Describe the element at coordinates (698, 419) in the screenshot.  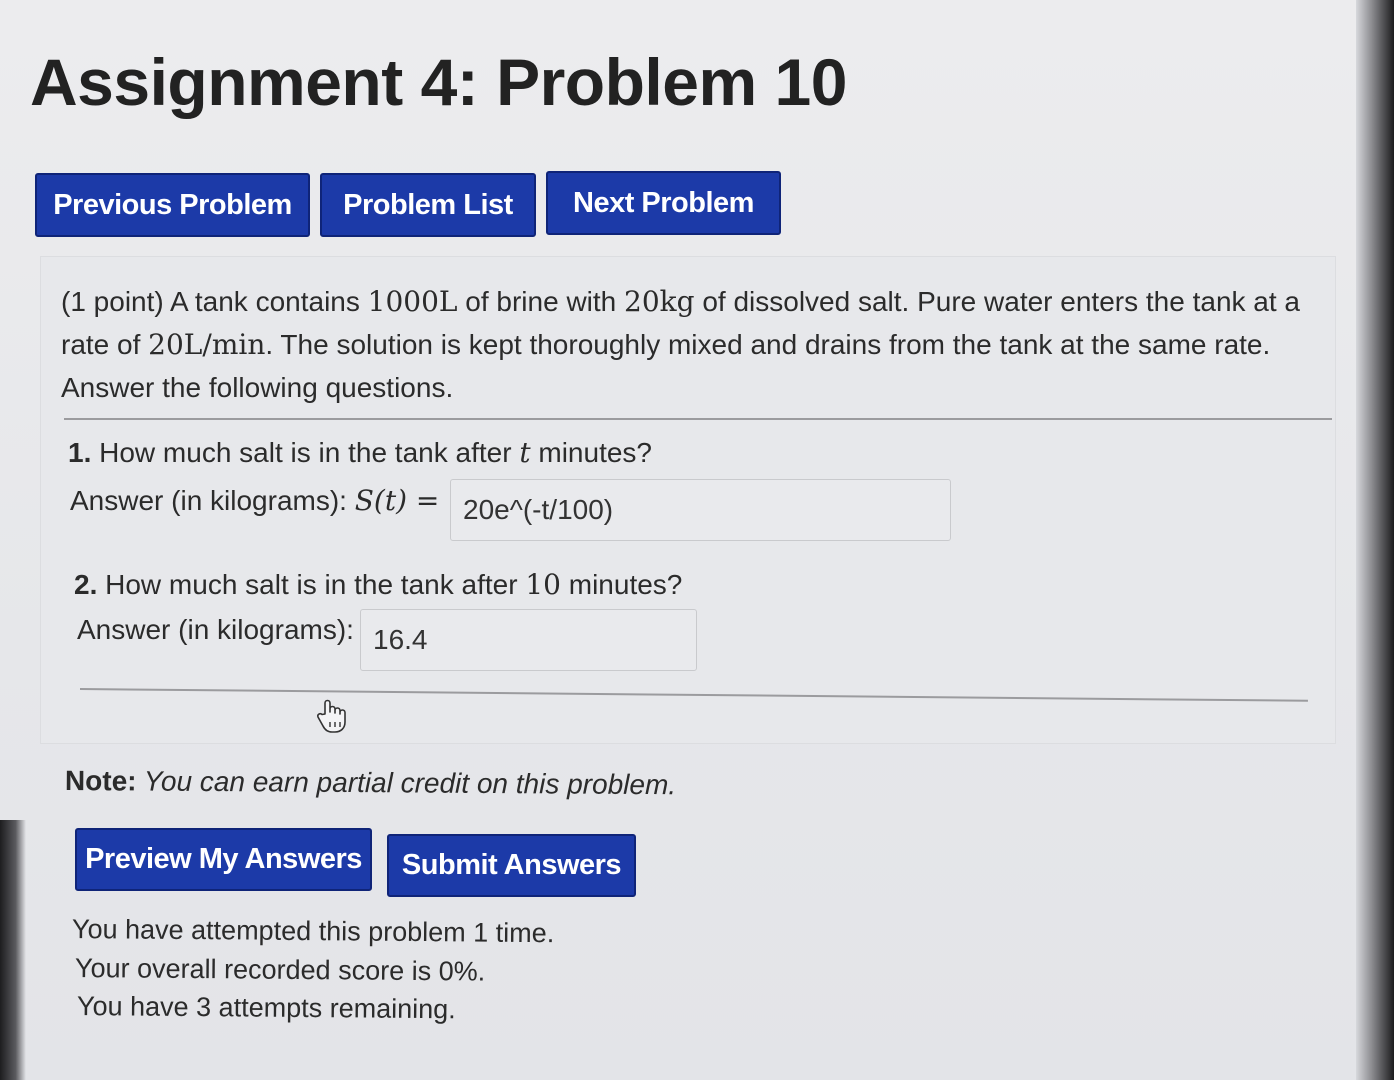
I see `divider` at that location.